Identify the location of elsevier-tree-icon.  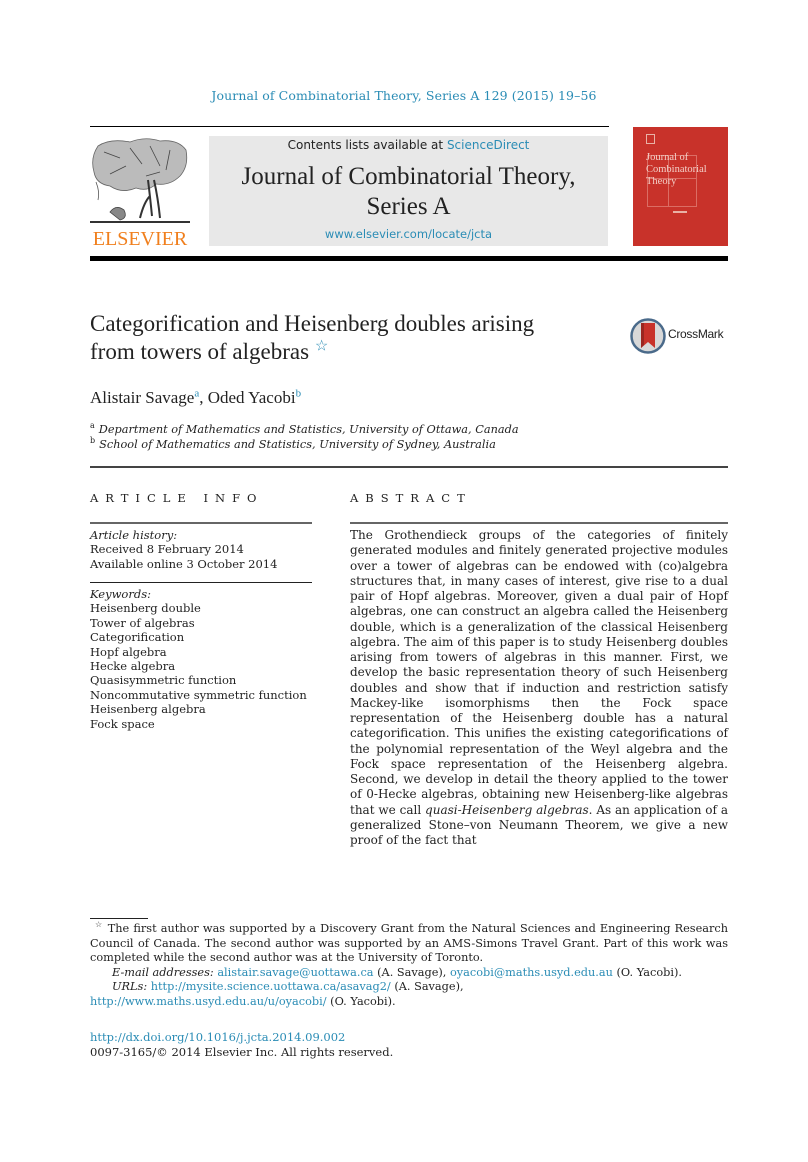
(140, 180).